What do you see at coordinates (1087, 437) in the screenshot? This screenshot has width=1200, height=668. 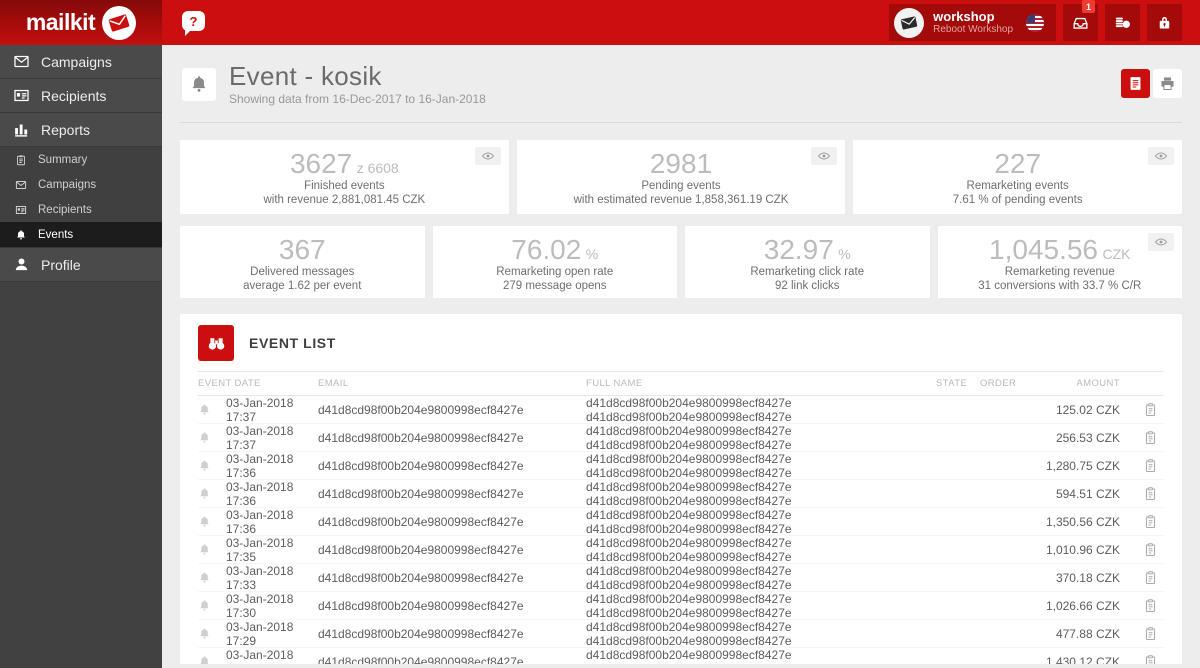 I see `amount-cell: 256.53 CZK` at bounding box center [1087, 437].